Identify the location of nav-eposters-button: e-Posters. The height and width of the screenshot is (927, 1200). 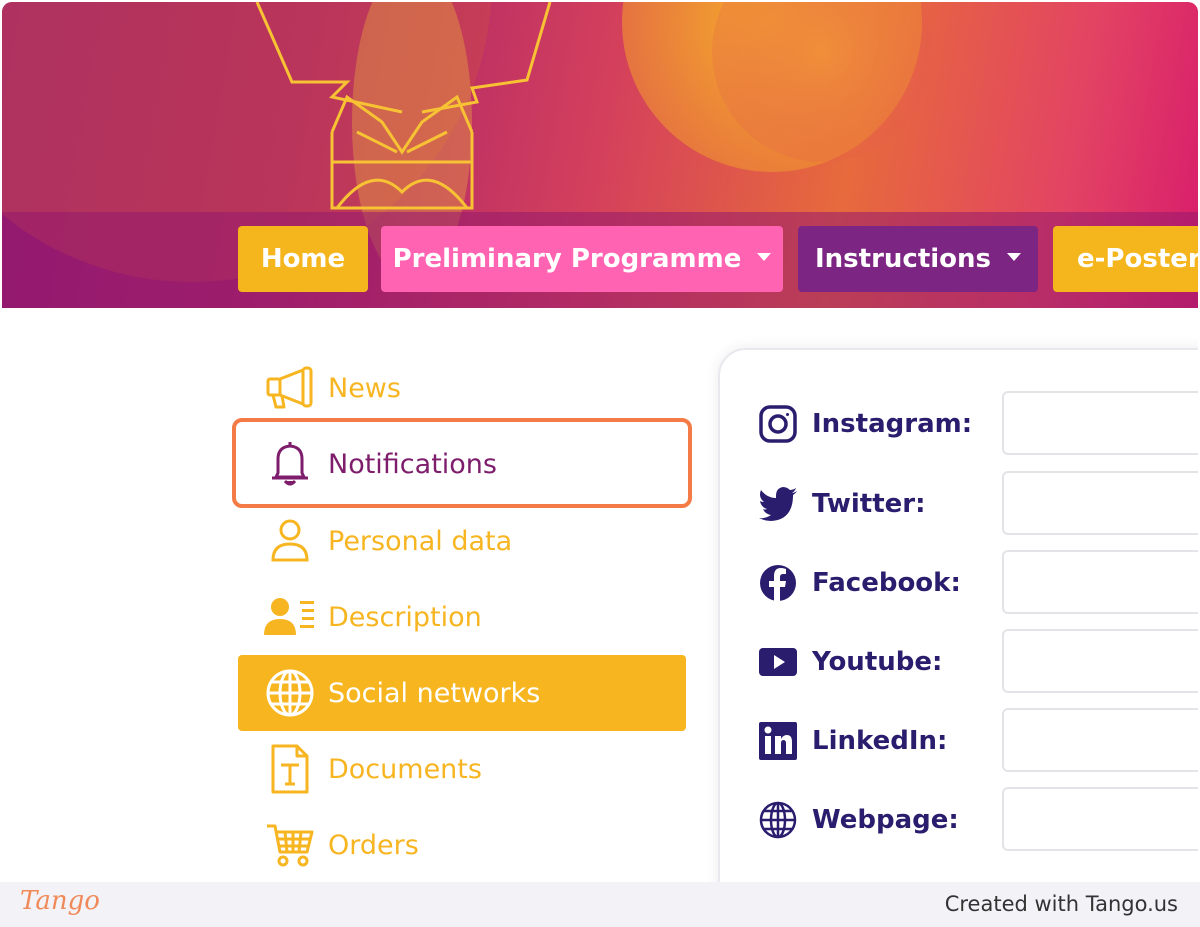
(1125, 259).